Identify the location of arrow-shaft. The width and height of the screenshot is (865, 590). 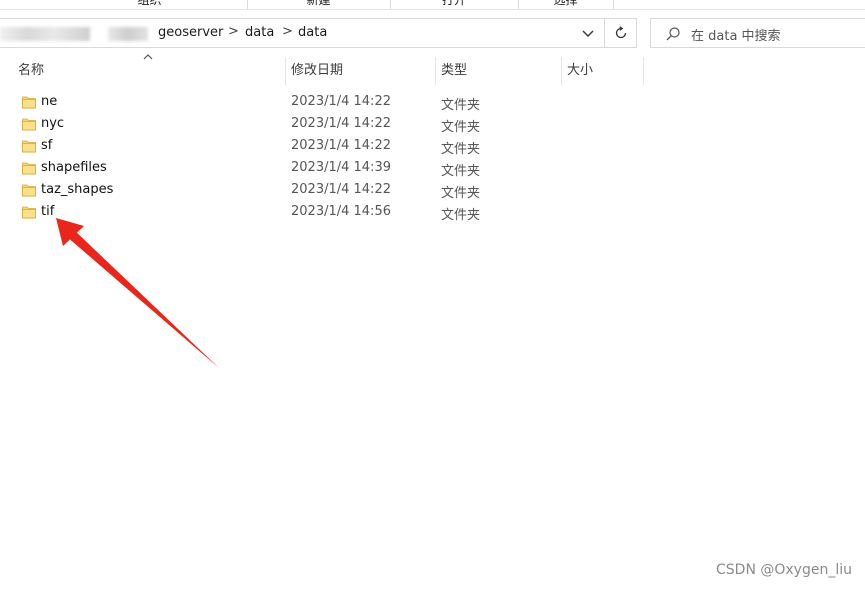
(142, 298).